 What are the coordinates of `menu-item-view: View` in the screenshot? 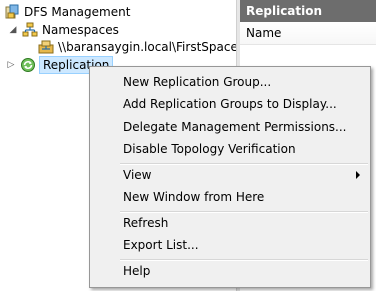 It's located at (230, 175).